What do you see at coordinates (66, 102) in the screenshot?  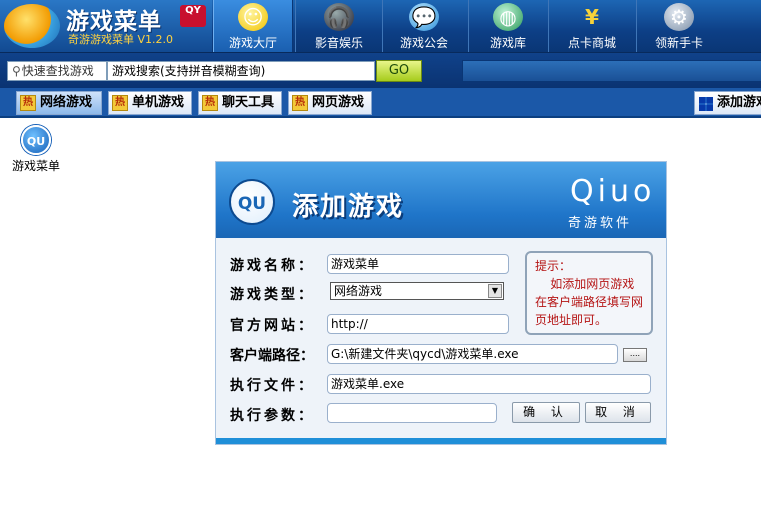 I see `tab-label: 网络游戏` at bounding box center [66, 102].